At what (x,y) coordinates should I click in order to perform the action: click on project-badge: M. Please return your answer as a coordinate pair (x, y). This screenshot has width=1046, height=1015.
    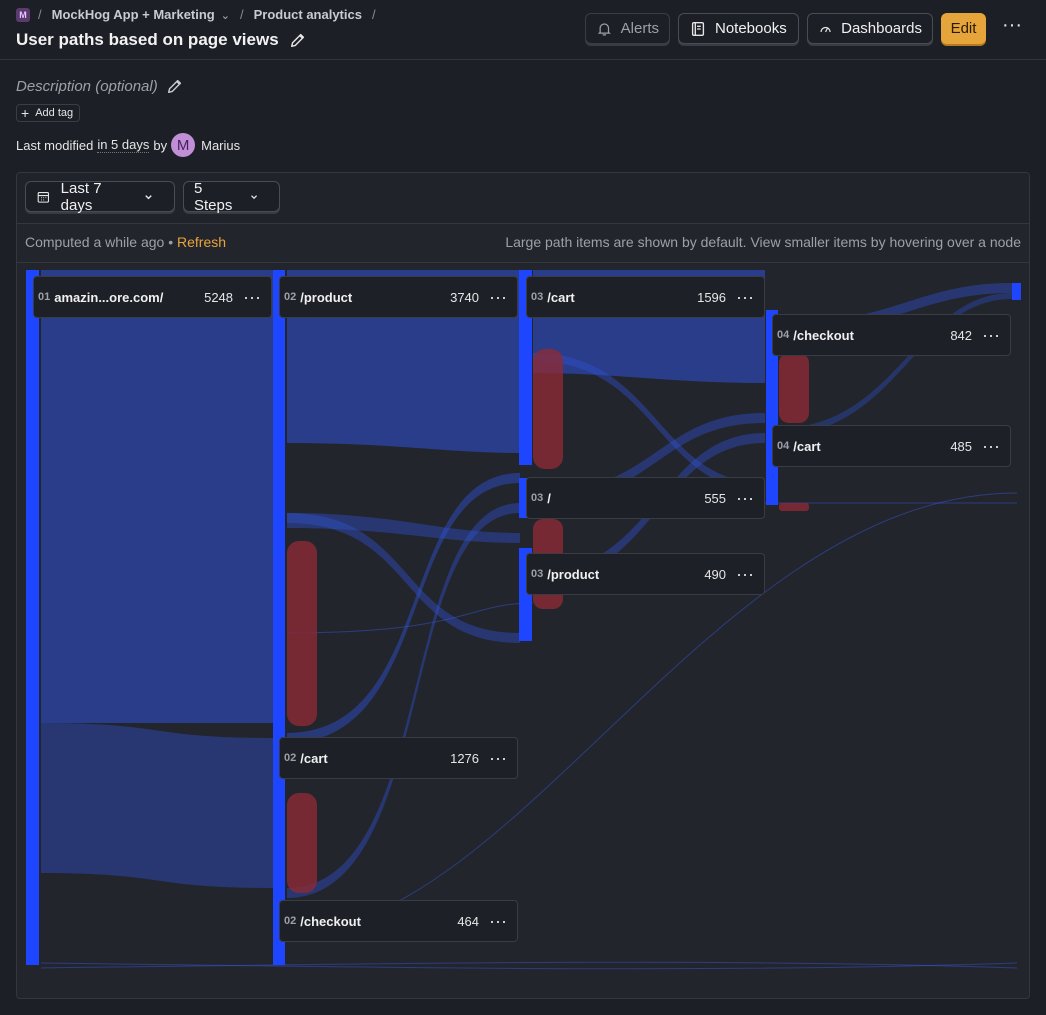
    Looking at the image, I should click on (23, 14).